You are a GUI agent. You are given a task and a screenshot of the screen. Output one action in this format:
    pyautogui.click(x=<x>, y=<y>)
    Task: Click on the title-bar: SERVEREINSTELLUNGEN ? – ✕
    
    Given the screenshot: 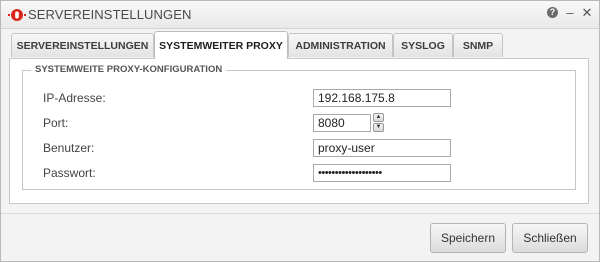 What is the action you would take?
    pyautogui.click(x=300, y=15)
    